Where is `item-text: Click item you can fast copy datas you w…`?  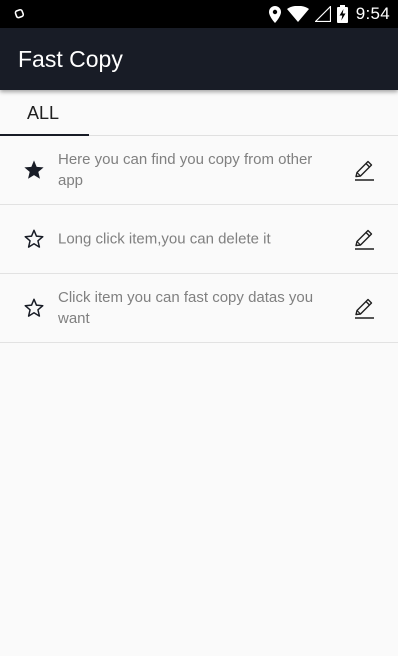 item-text: Click item you can fast copy datas you w… is located at coordinates (186, 308).